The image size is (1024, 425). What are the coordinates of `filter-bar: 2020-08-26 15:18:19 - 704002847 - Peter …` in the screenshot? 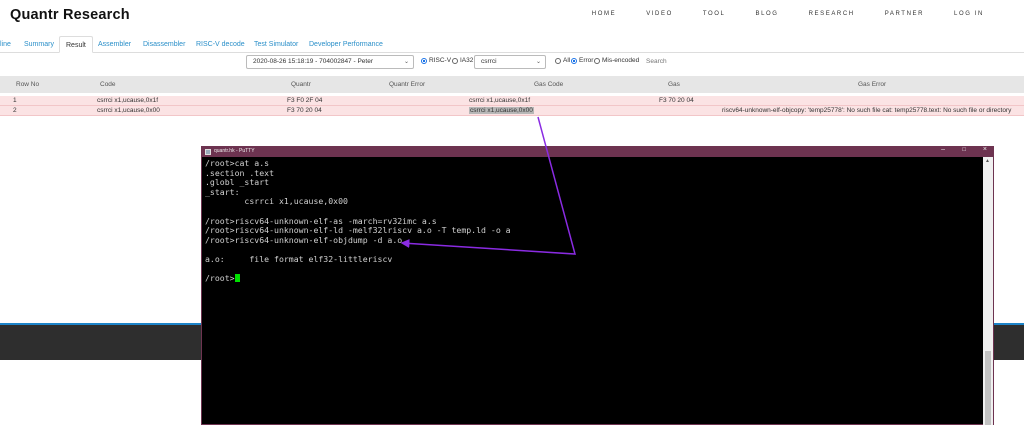 It's located at (512, 62).